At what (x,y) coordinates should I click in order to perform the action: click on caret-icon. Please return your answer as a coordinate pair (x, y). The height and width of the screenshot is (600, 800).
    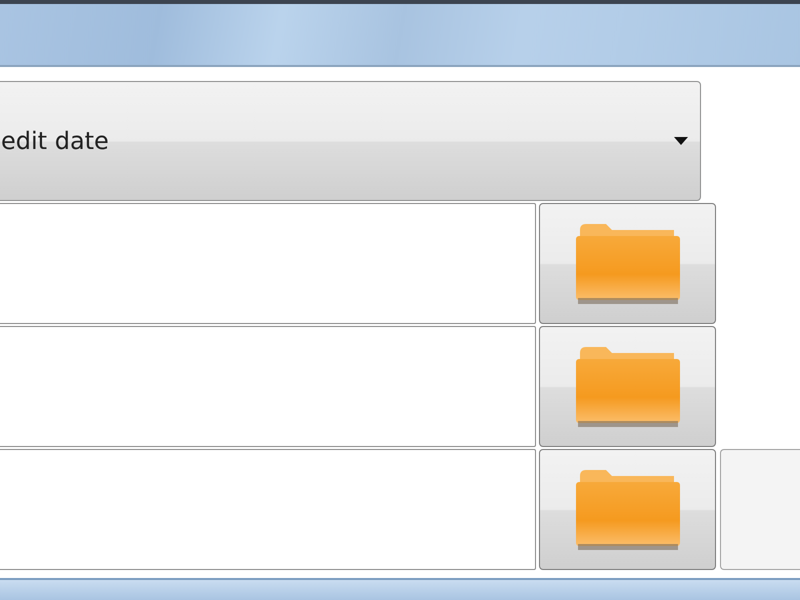
    Looking at the image, I should click on (681, 141).